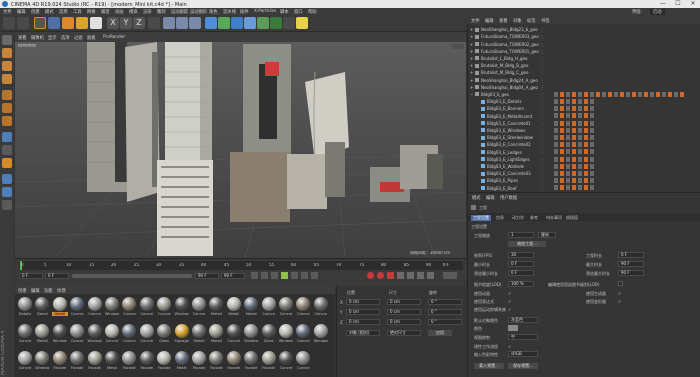 Image resolution: width=700 pixels, height=377 pixels. Describe the element at coordinates (445, 312) in the screenshot. I see `rotation-p-field: 0 °` at that location.